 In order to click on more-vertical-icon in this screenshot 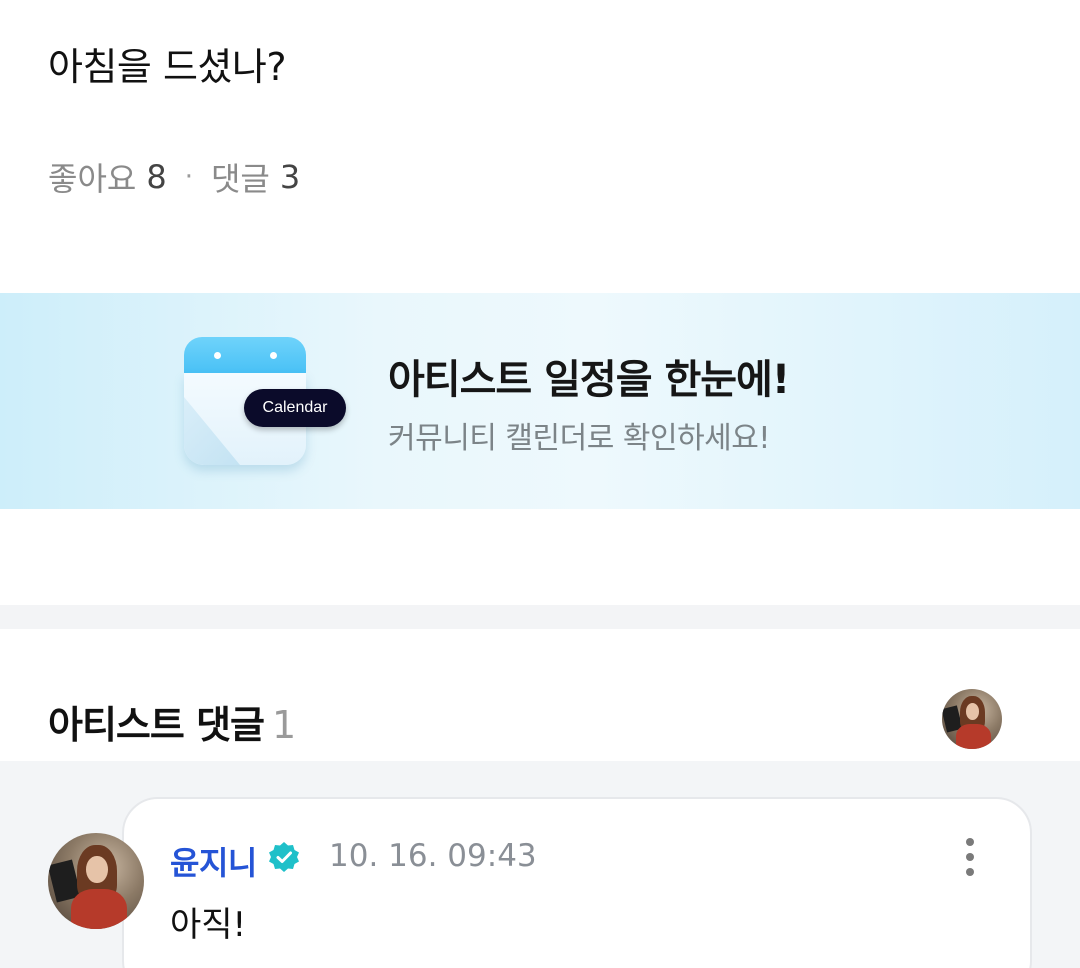, I will do `click(970, 857)`.